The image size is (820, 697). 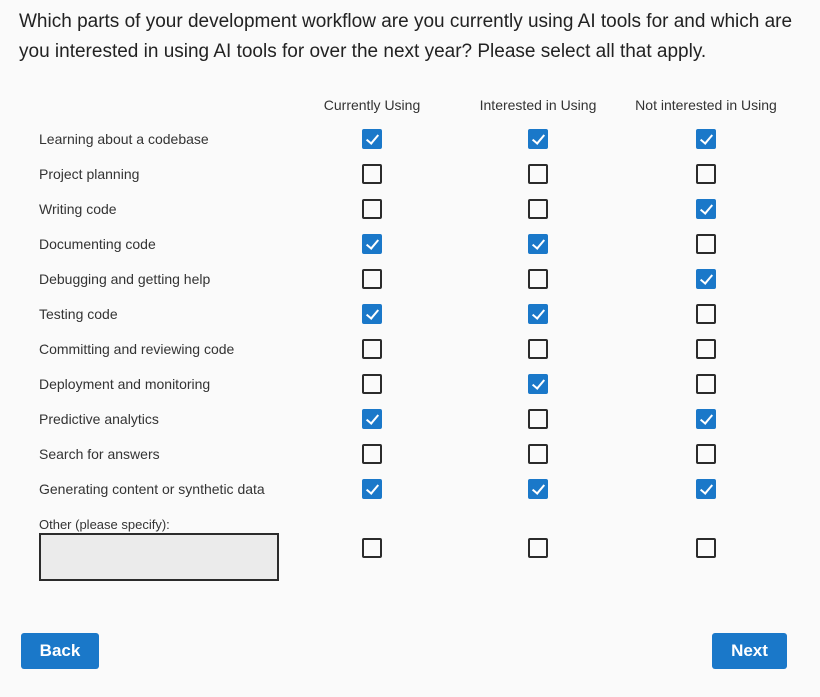 I want to click on row-label: Debugging and getting help, so click(x=125, y=279).